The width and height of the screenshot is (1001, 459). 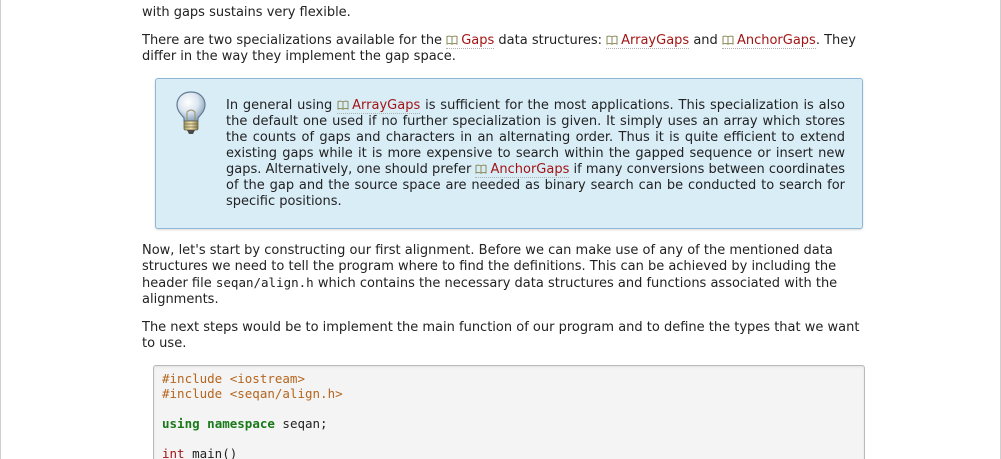 I want to click on code-type: int, so click(x=173, y=452).